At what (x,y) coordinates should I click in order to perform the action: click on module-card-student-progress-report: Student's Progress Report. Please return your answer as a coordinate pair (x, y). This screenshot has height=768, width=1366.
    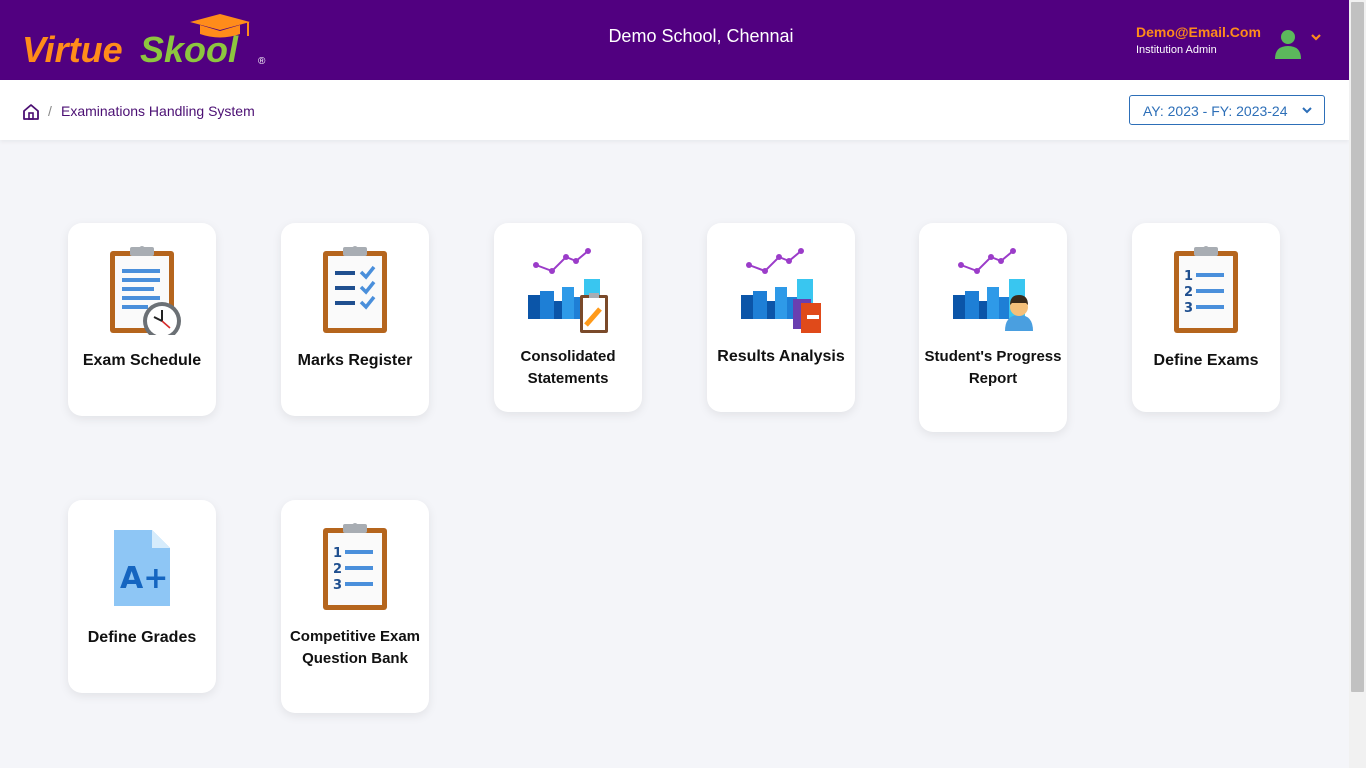
    Looking at the image, I should click on (993, 327).